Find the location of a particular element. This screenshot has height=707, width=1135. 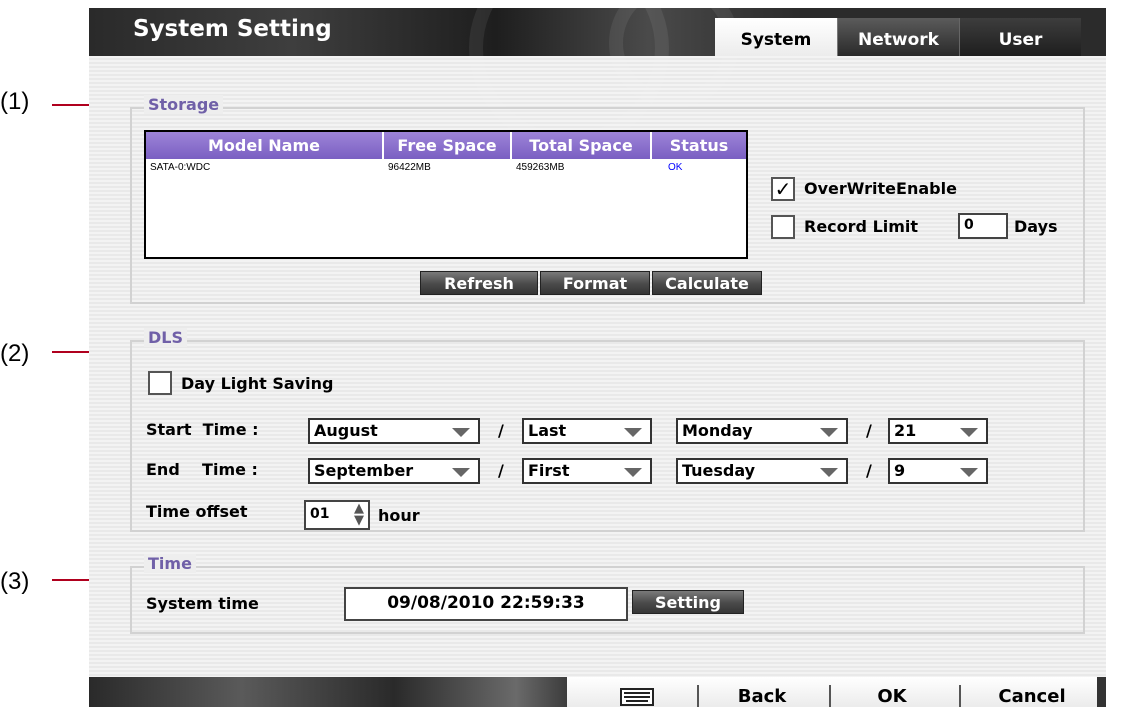

end-week-value: First is located at coordinates (549, 470).